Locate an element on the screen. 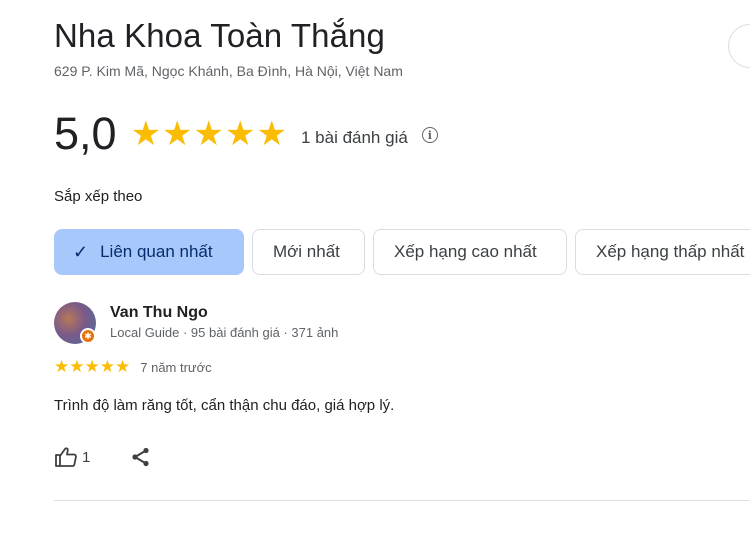 This screenshot has width=750, height=560. chip-label: Xếp hạng thấp nhất is located at coordinates (670, 251).